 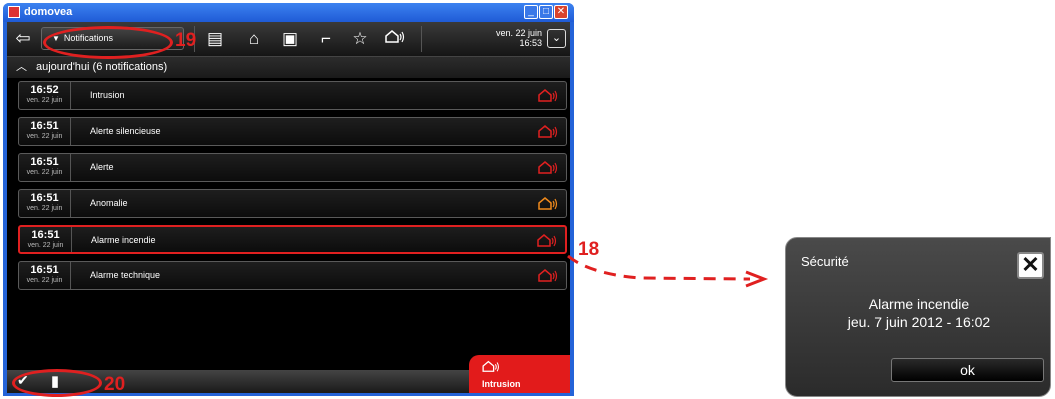 What do you see at coordinates (825, 261) in the screenshot?
I see `dialog-title: Sécurité` at bounding box center [825, 261].